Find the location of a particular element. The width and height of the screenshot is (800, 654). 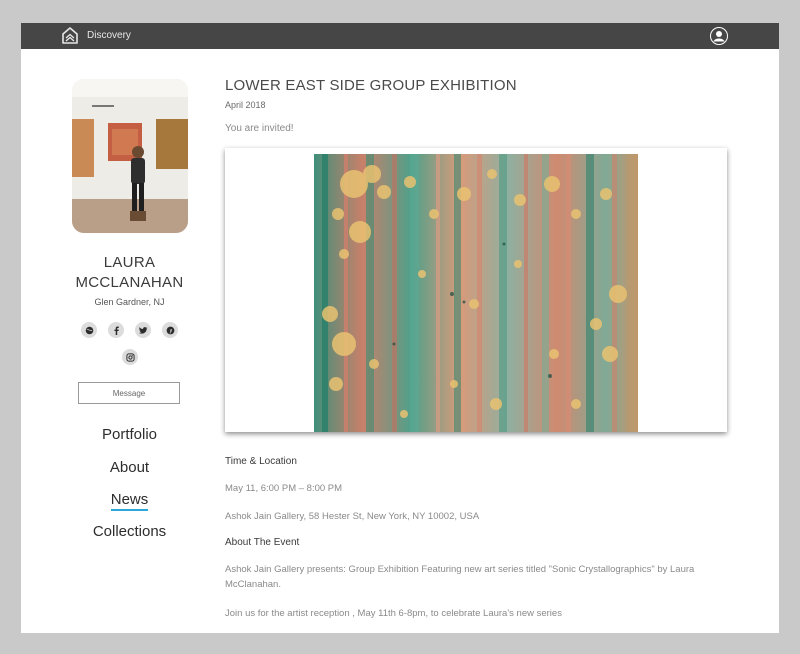

facebook-icon is located at coordinates (116, 330).